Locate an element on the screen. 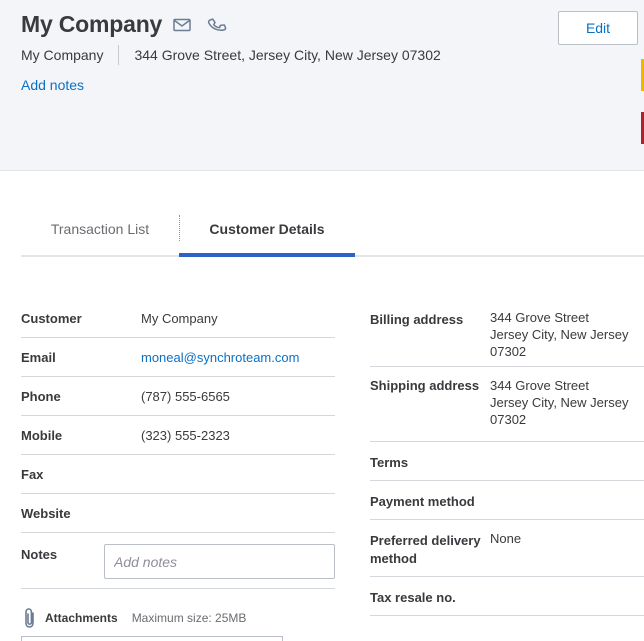 This screenshot has height=641, width=644. shipping-line: 07302 is located at coordinates (508, 419).